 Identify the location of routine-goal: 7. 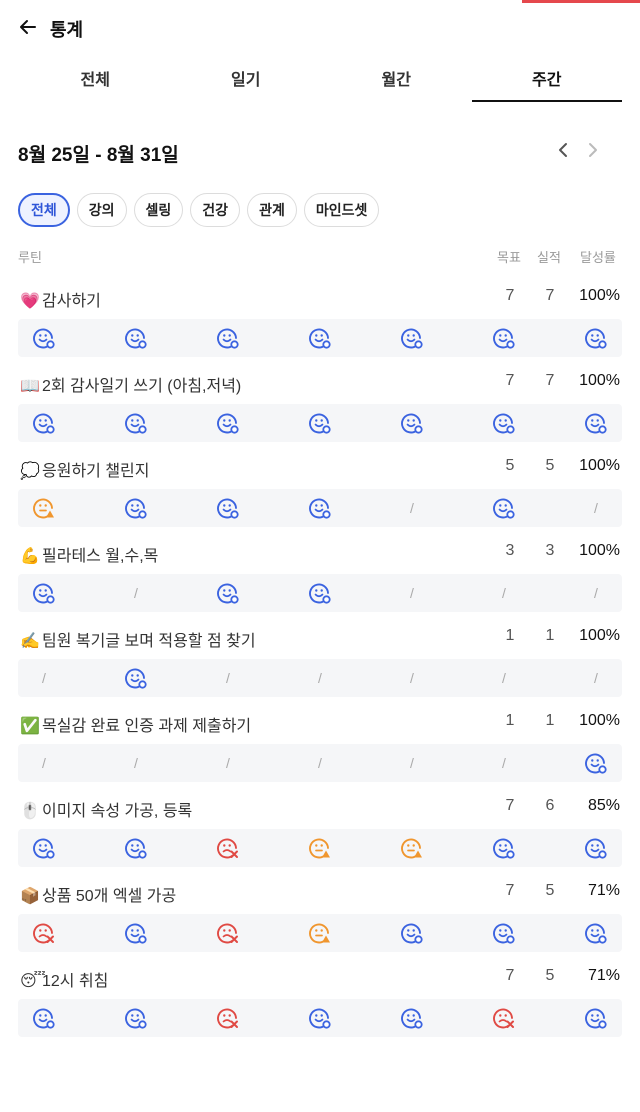
(510, 805).